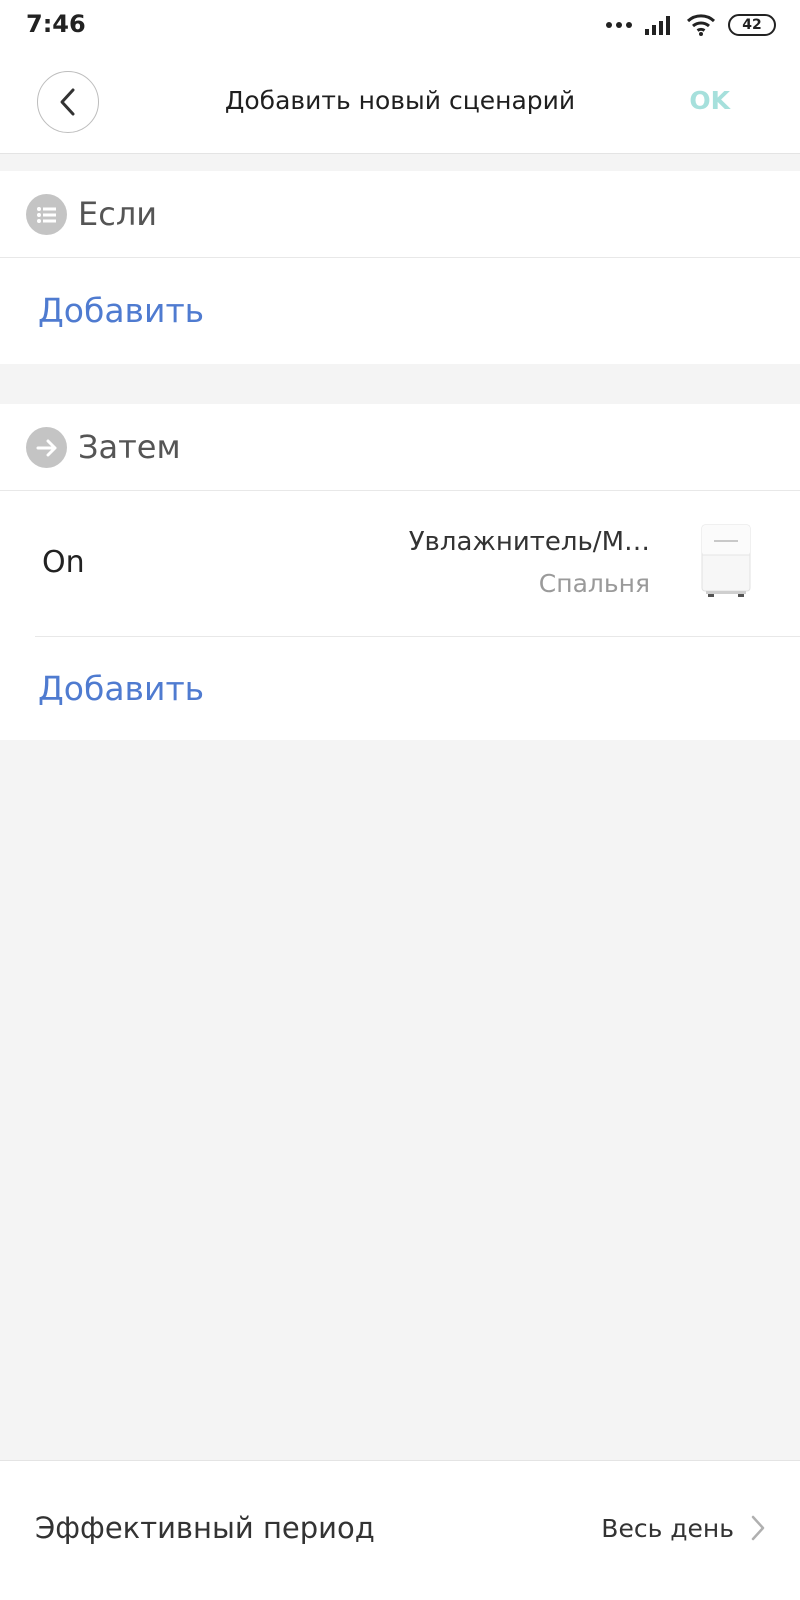 Image resolution: width=800 pixels, height=1600 pixels. What do you see at coordinates (400, 267) in the screenshot?
I see `if-section: Если Добавить` at bounding box center [400, 267].